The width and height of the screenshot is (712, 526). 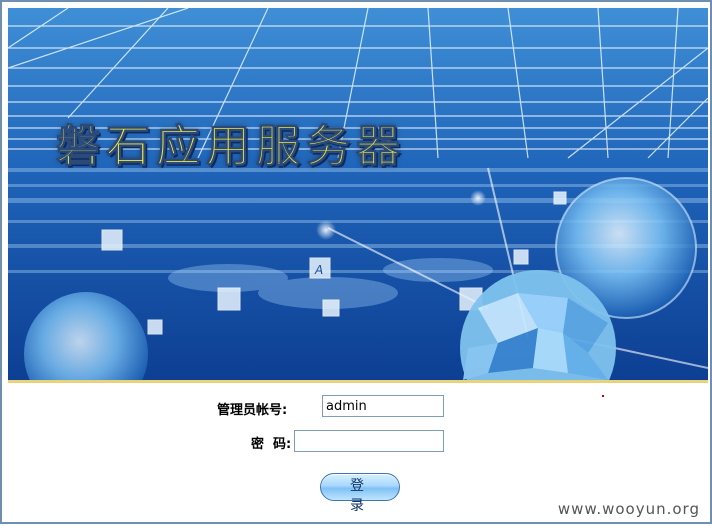 What do you see at coordinates (369, 441) in the screenshot?
I see `password-field` at bounding box center [369, 441].